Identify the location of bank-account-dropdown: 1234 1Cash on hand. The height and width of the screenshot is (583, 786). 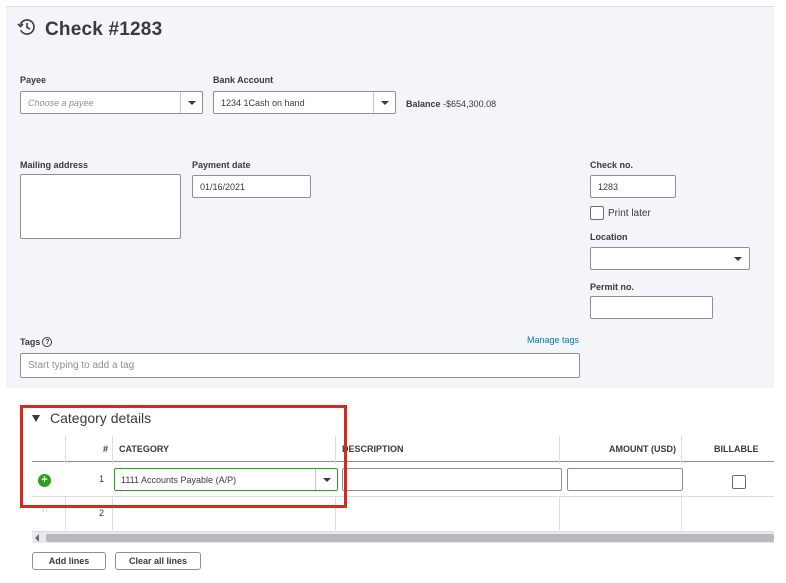
(304, 102).